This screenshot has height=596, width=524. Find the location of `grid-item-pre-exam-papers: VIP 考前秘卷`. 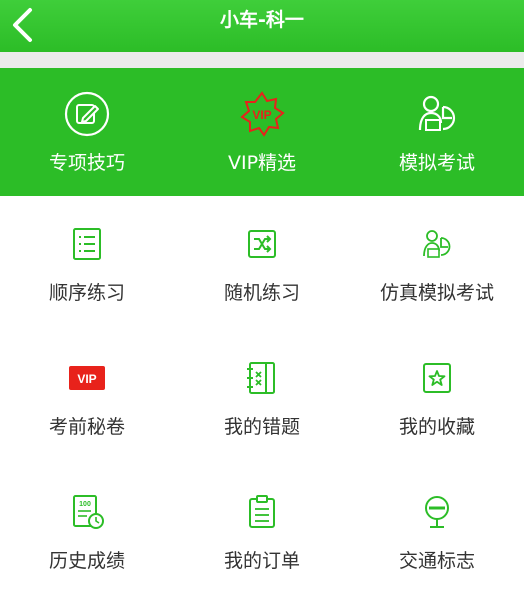

grid-item-pre-exam-papers: VIP 考前秘卷 is located at coordinates (87, 397).